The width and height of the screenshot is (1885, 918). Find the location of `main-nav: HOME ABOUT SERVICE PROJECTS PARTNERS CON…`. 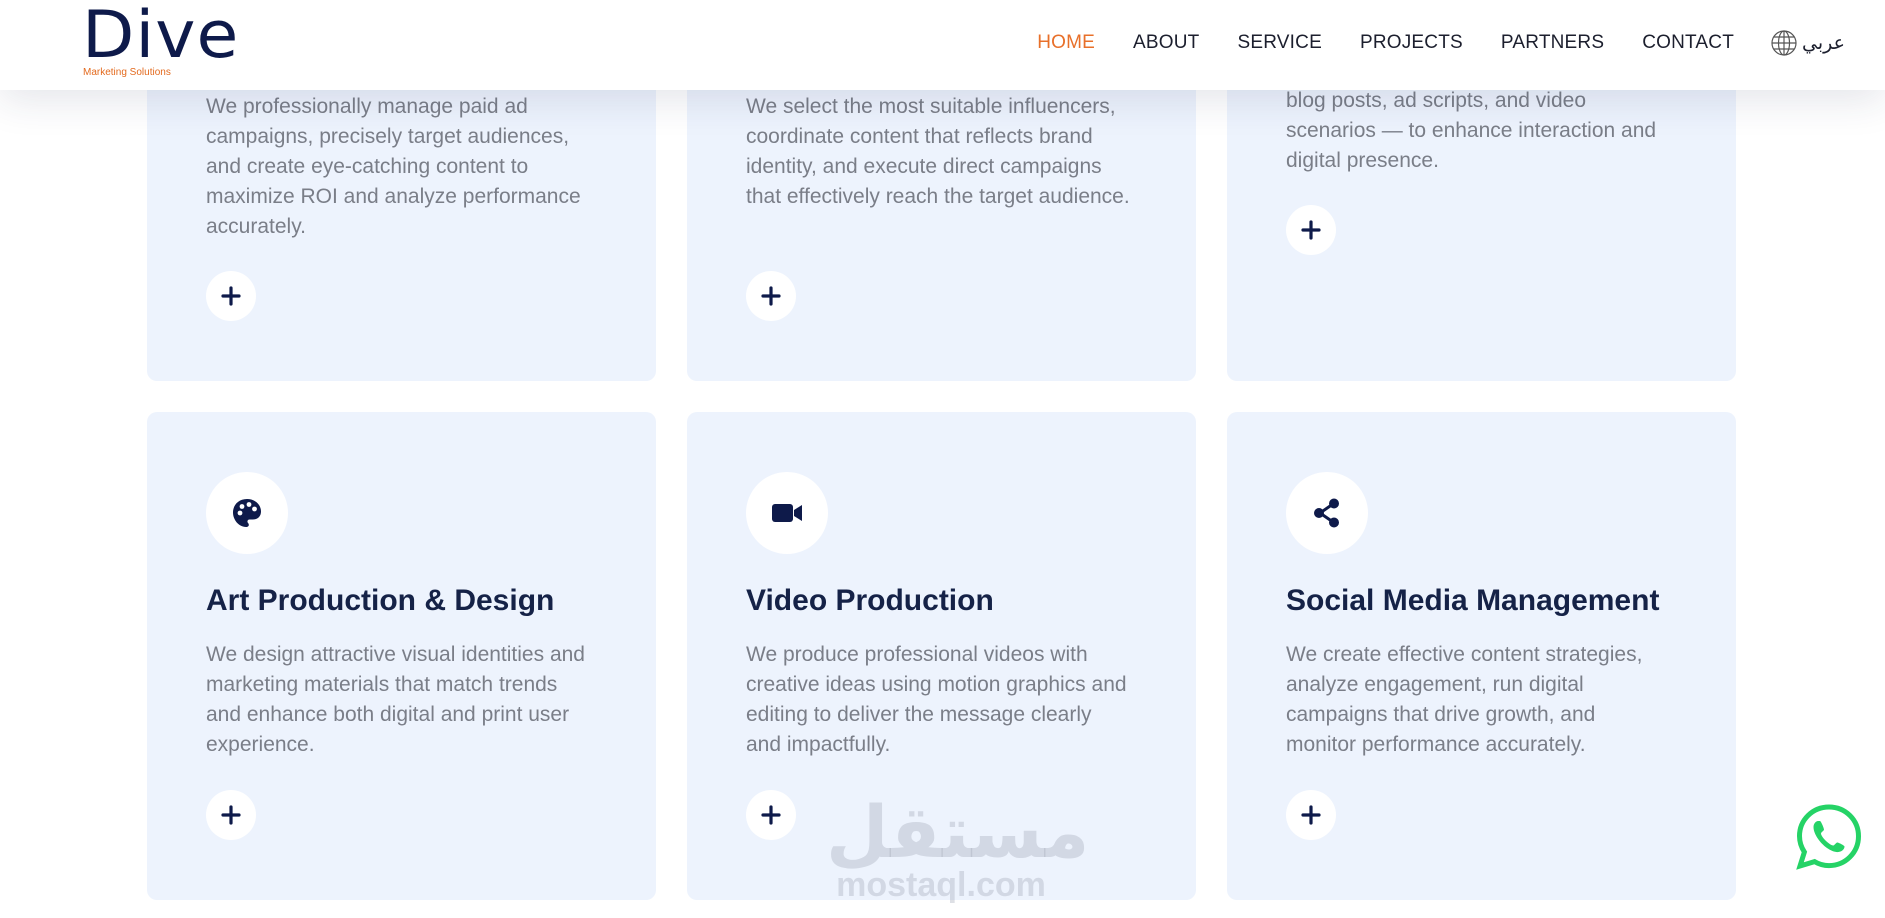

main-nav: HOME ABOUT SERVICE PROJECTS PARTNERS CON… is located at coordinates (1422, 43).